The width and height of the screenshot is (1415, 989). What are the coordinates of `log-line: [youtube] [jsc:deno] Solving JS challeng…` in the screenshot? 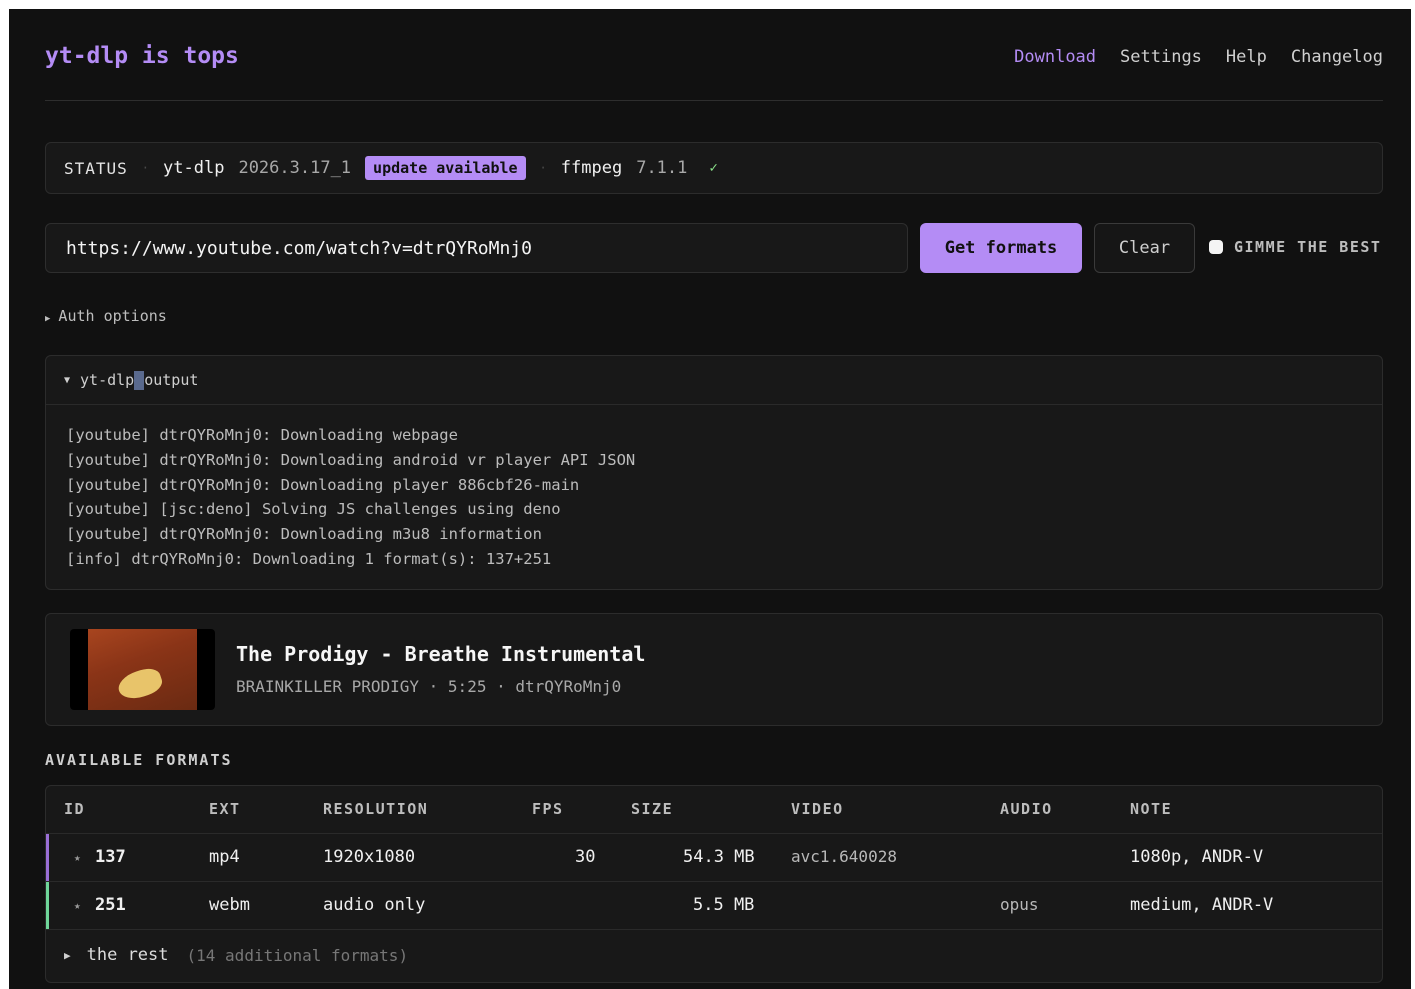 It's located at (313, 509).